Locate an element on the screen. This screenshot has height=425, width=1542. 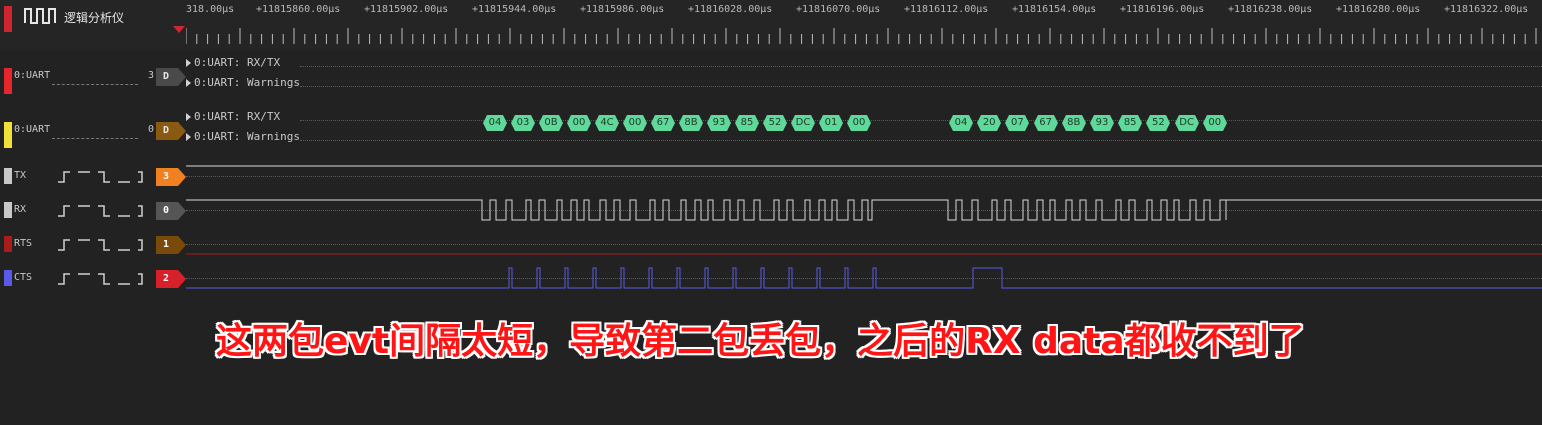
decoded-byte-badge: 07 is located at coordinates (1017, 123).